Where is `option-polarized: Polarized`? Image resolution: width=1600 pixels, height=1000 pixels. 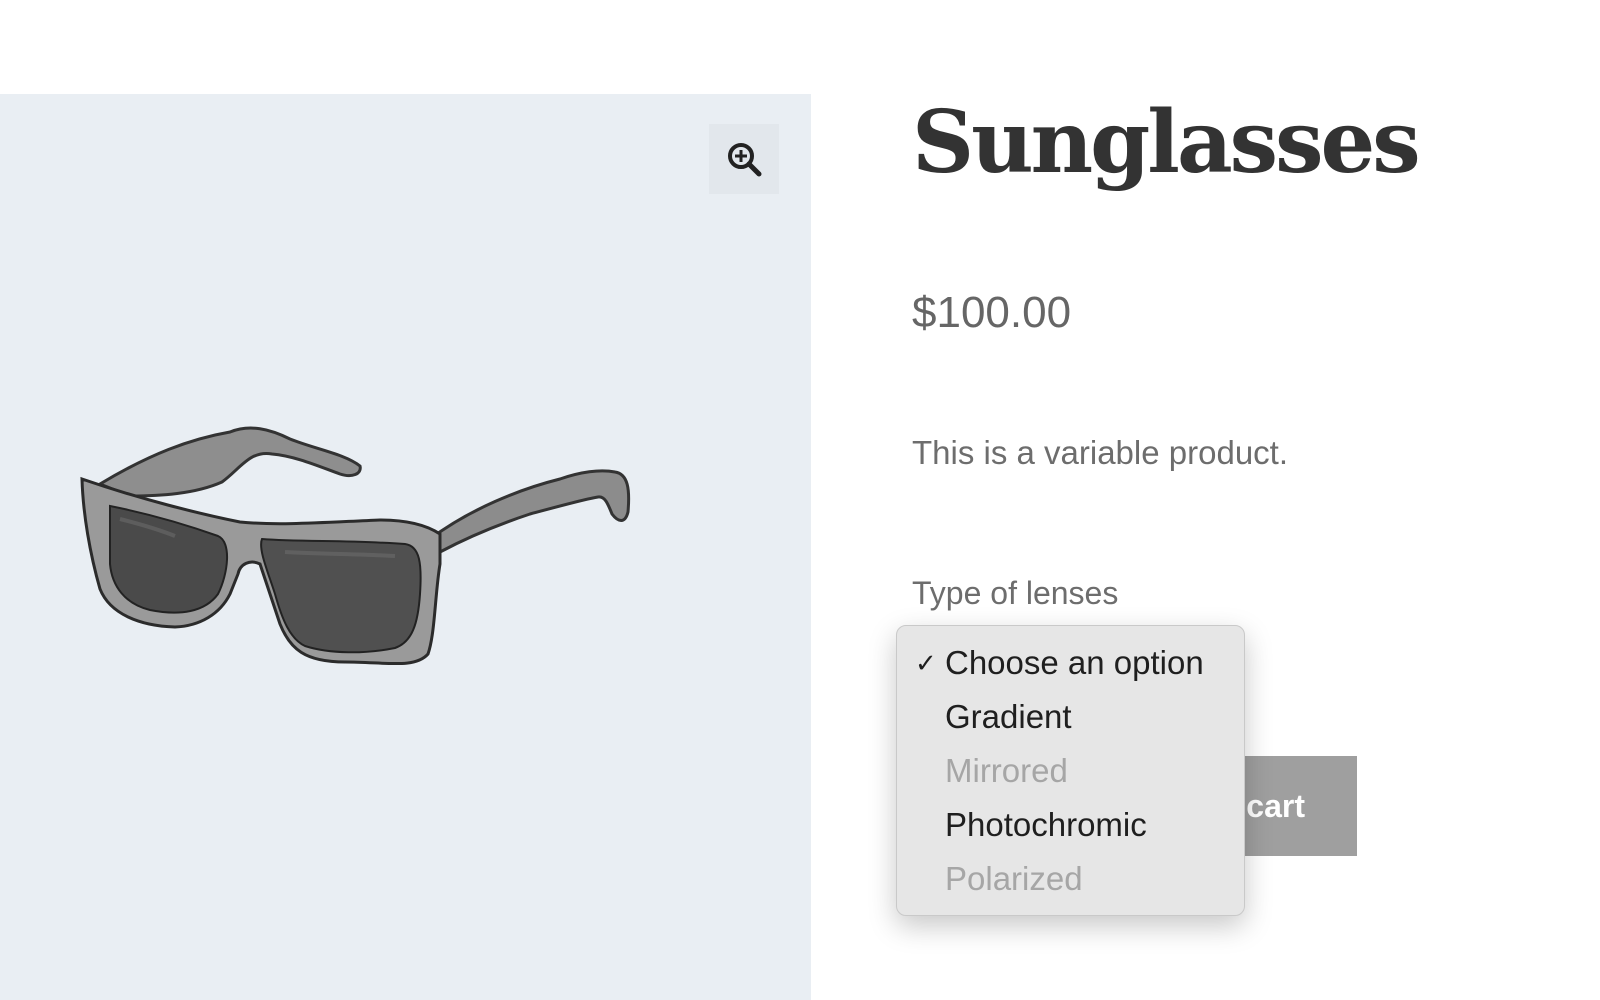 option-polarized: Polarized is located at coordinates (1070, 879).